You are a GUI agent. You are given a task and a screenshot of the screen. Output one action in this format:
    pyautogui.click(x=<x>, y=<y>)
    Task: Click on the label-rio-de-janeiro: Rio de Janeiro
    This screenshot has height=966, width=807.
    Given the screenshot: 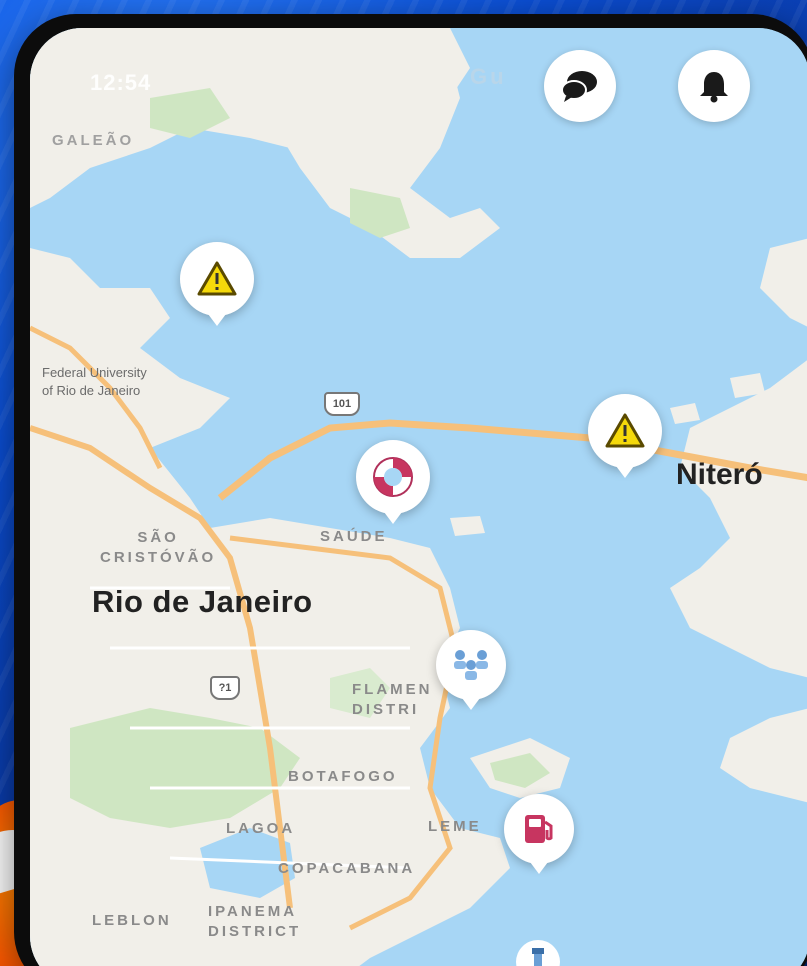 What is the action you would take?
    pyautogui.click(x=202, y=601)
    